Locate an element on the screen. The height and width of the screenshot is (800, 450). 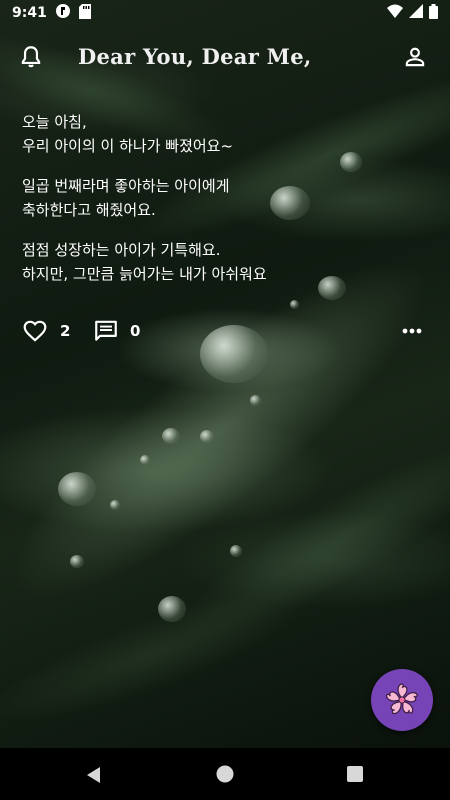
post-line: 일곱 번째라며 좋아하는 아이에게 is located at coordinates (126, 186).